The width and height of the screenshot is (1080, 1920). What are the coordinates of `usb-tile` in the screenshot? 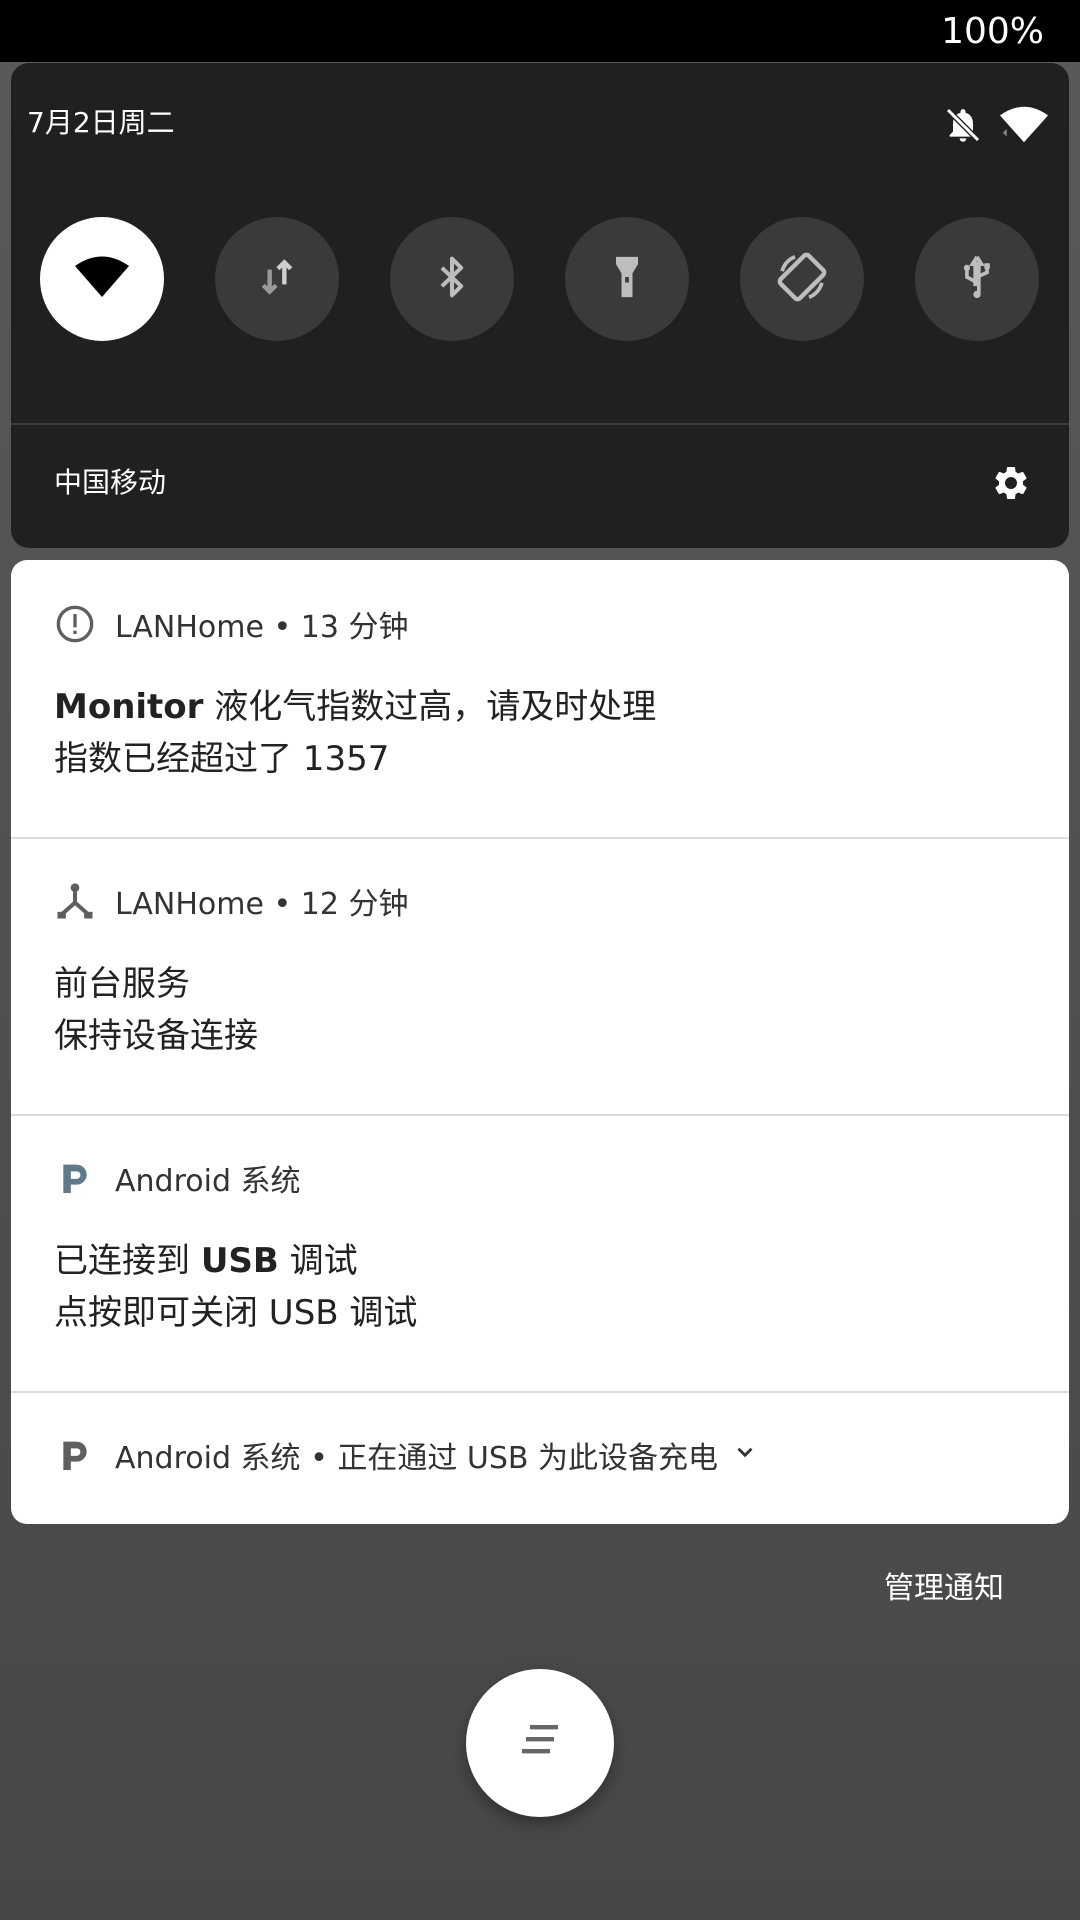 It's located at (977, 279).